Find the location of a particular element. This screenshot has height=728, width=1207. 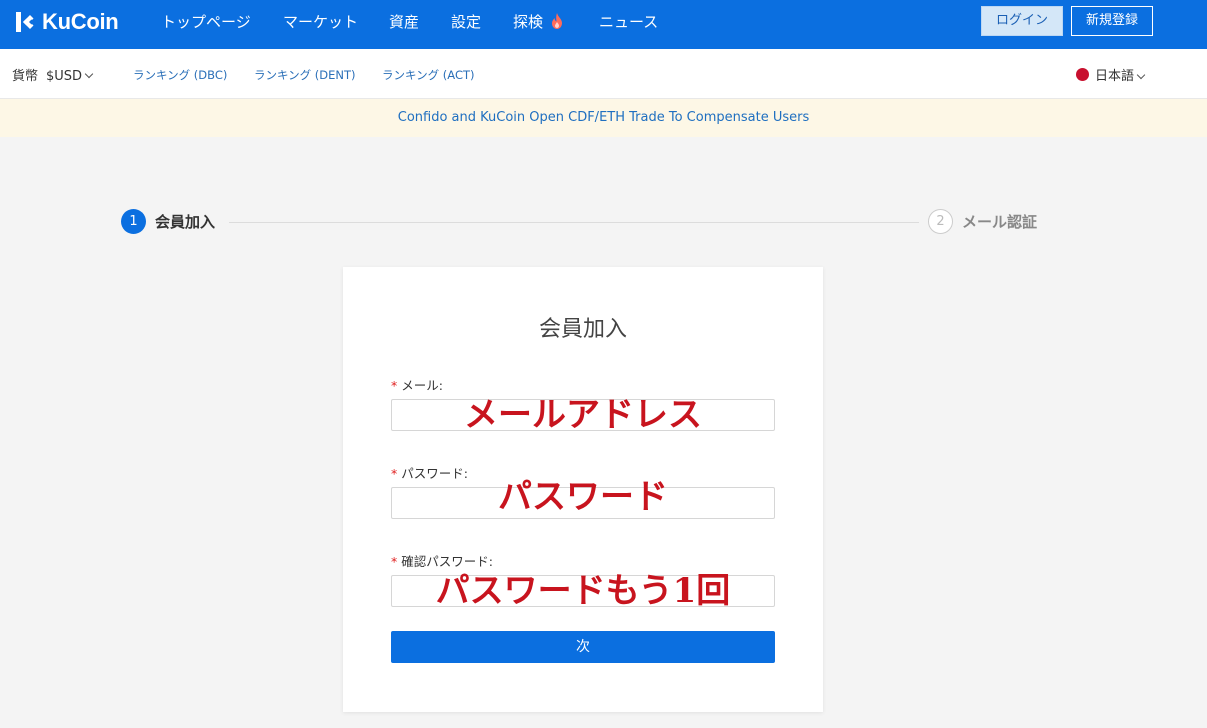

email-input is located at coordinates (583, 415).